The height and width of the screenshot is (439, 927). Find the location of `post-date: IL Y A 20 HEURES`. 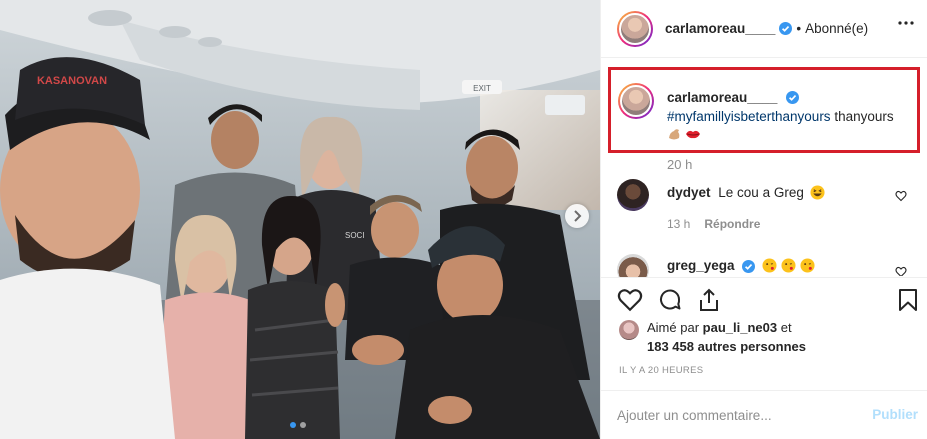

post-date: IL Y A 20 HEURES is located at coordinates (661, 370).